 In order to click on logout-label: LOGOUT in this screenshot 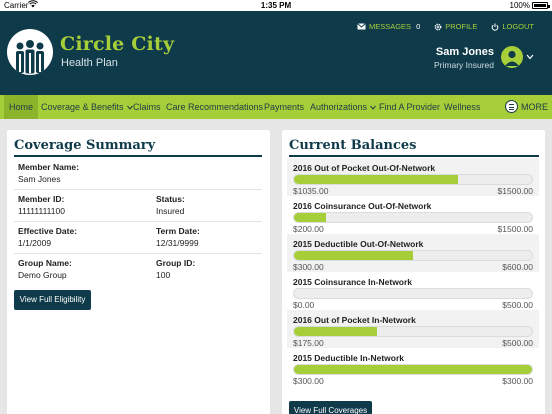, I will do `click(518, 26)`.